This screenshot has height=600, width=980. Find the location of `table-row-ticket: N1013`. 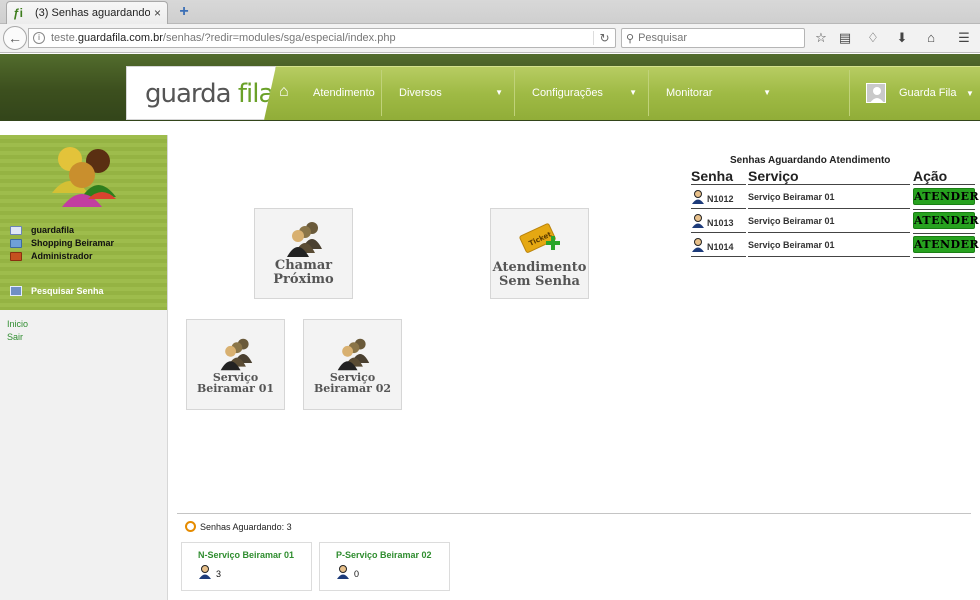

table-row-ticket: N1013 is located at coordinates (718, 221).